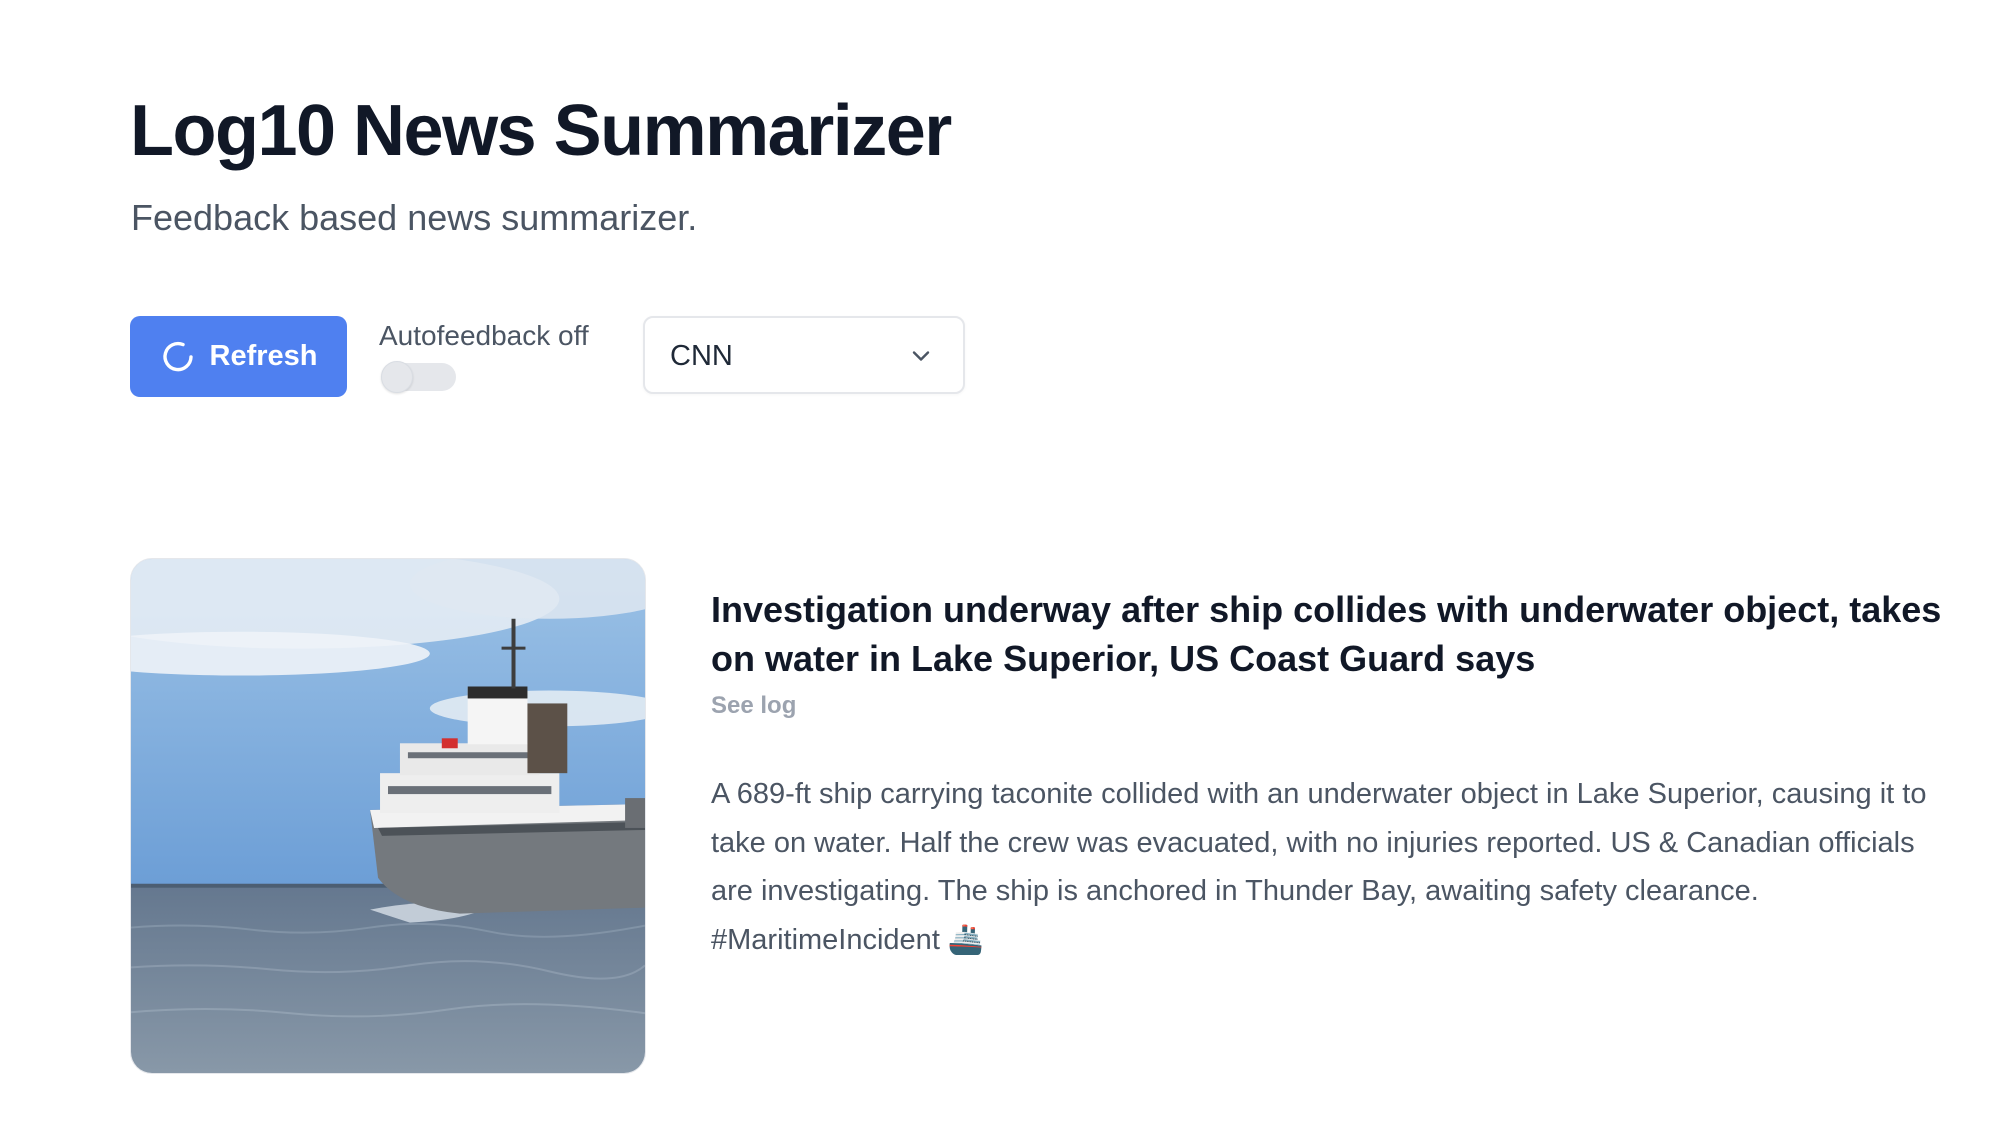  What do you see at coordinates (397, 377) in the screenshot?
I see `toggle-knob` at bounding box center [397, 377].